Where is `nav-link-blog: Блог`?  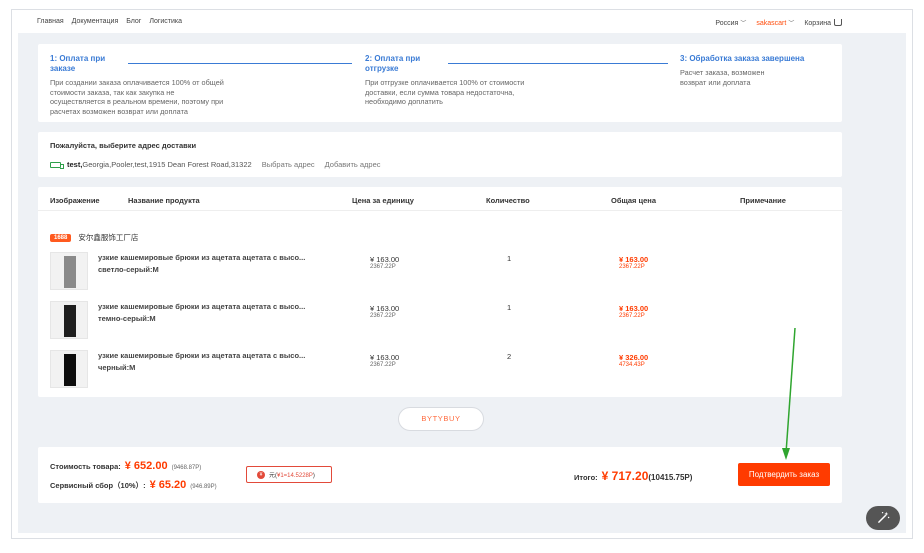
nav-link-blog: Блог is located at coordinates (133, 21).